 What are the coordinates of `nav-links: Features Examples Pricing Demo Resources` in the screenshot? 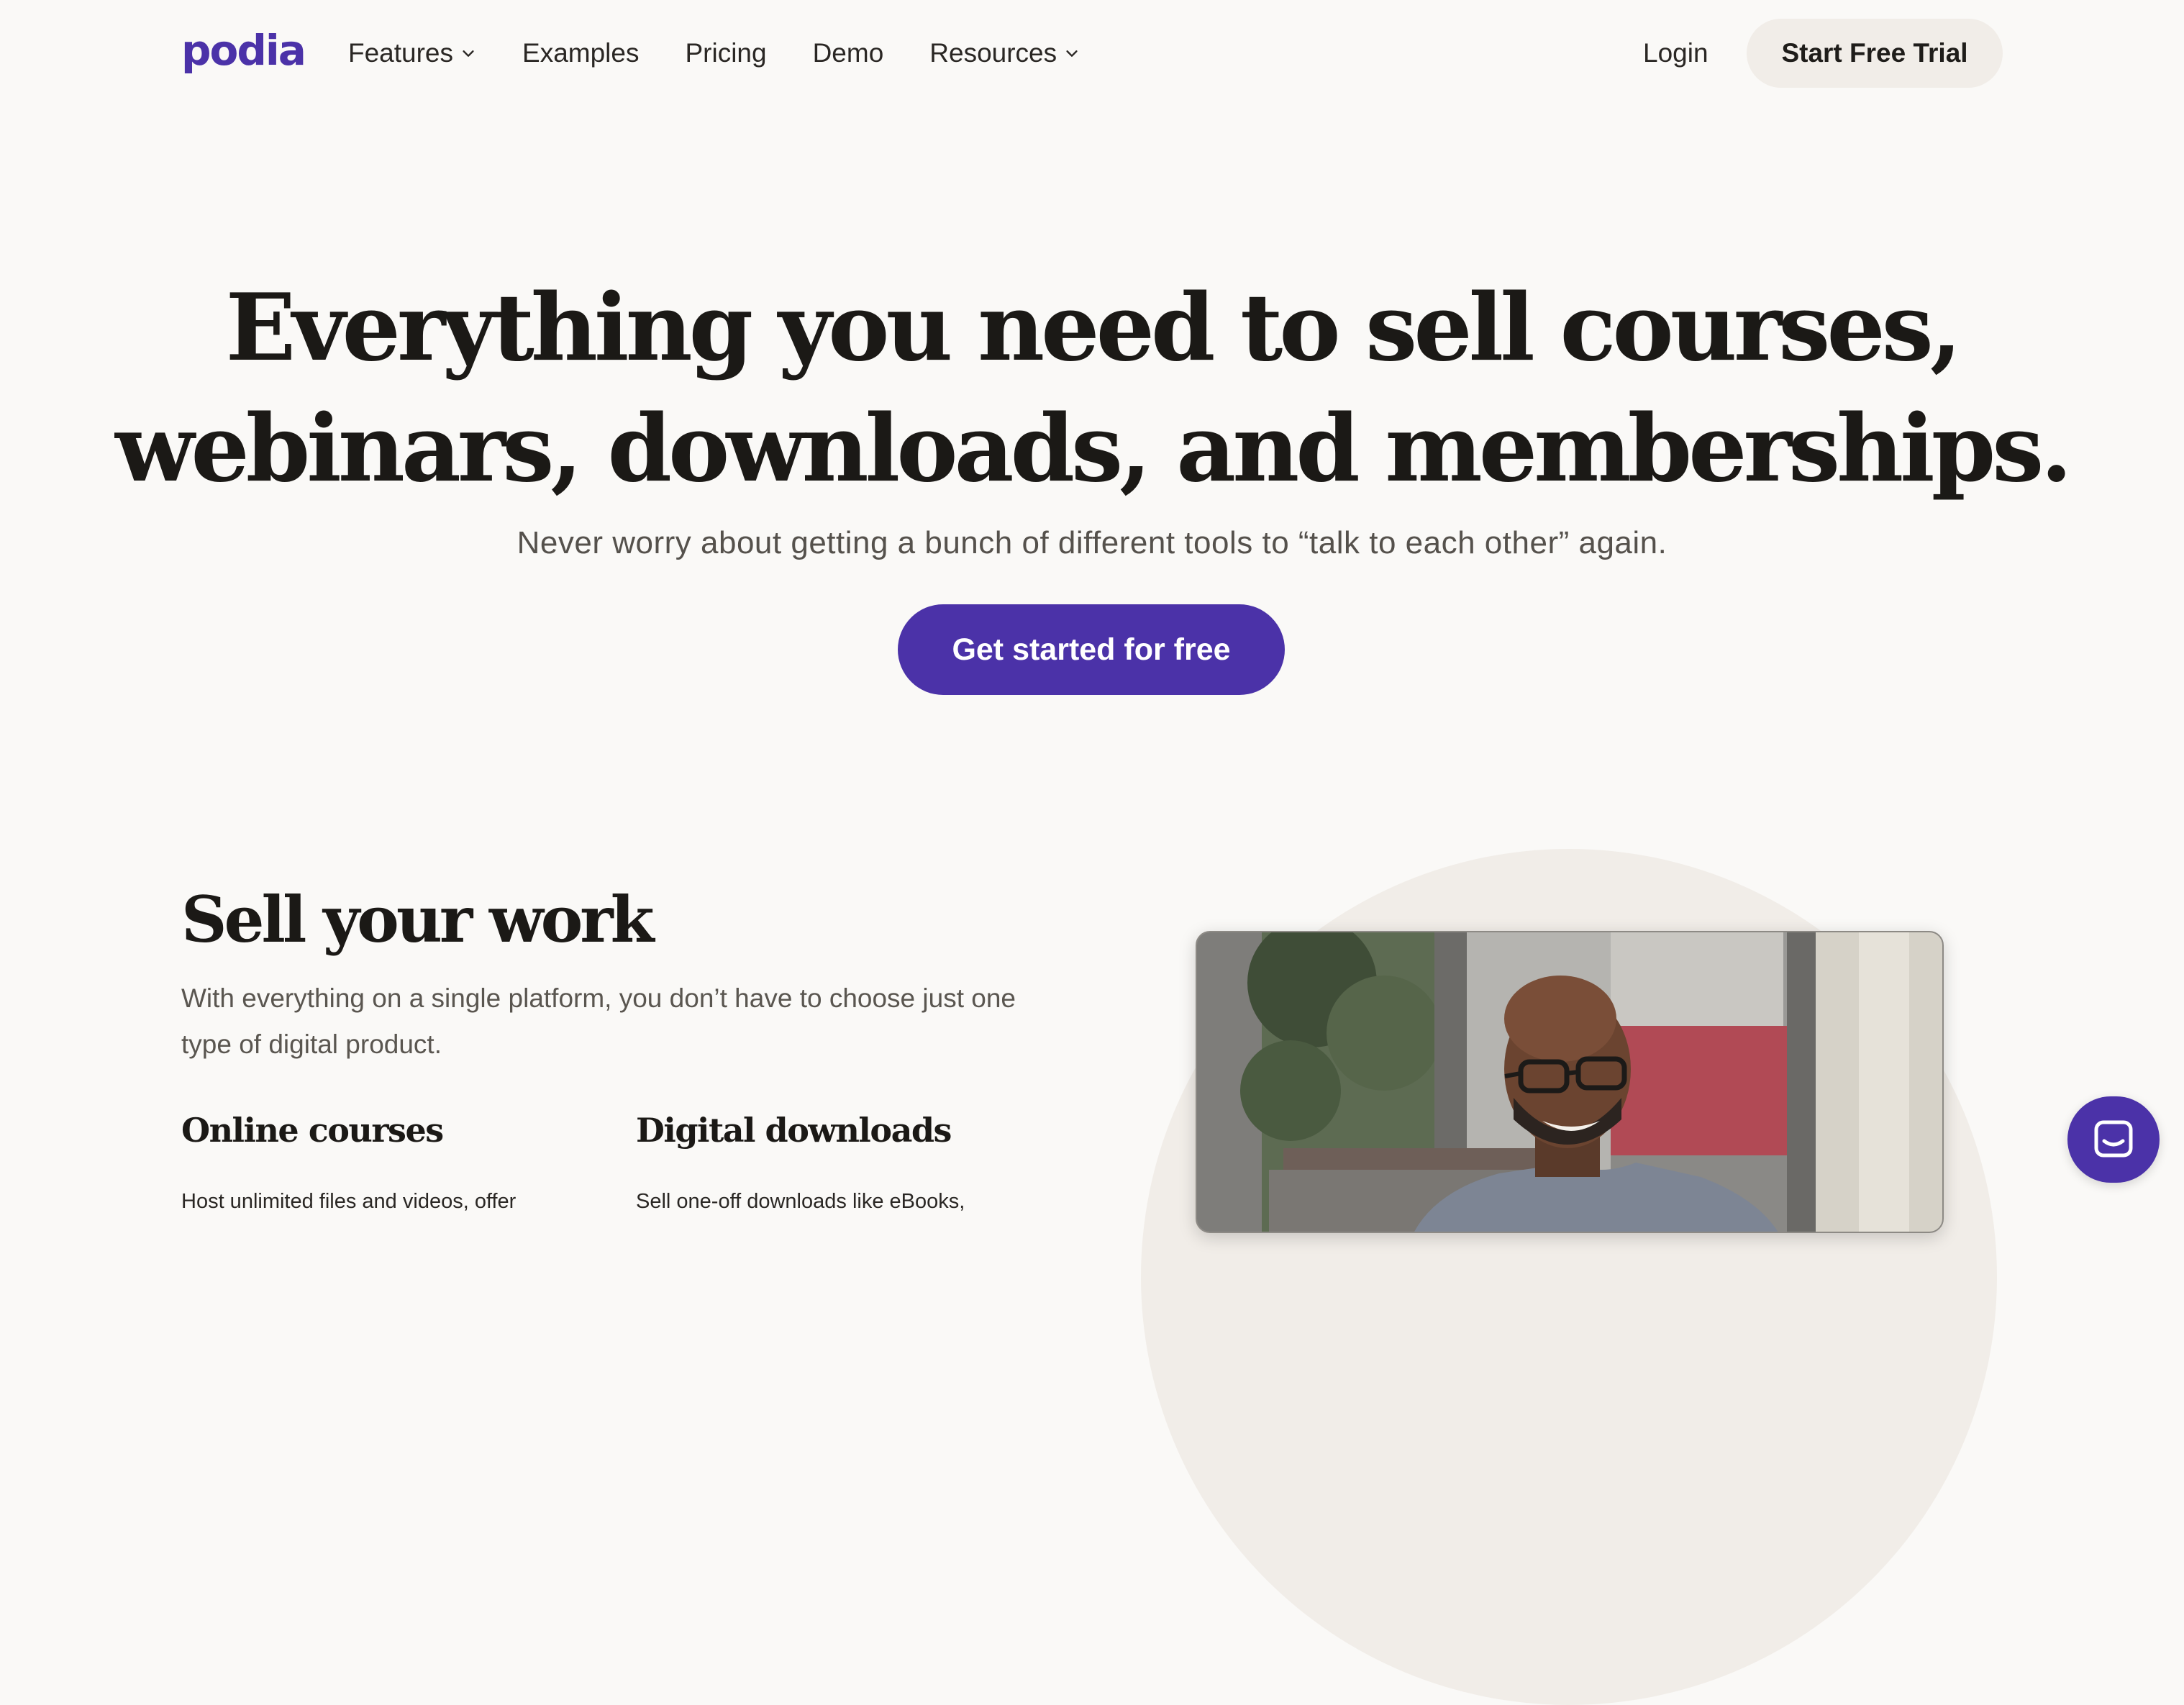 It's located at (737, 54).